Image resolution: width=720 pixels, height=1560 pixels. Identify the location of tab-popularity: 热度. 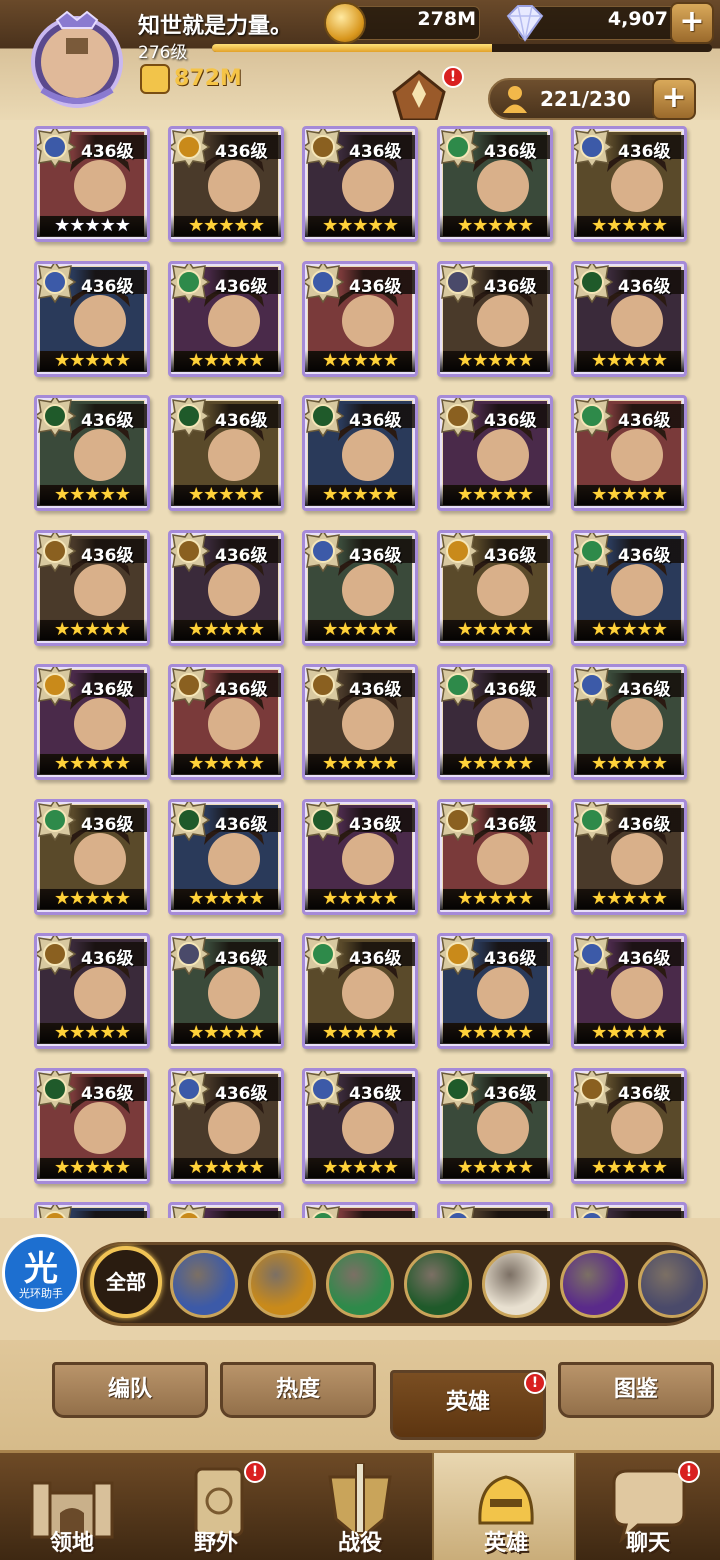
(298, 1390).